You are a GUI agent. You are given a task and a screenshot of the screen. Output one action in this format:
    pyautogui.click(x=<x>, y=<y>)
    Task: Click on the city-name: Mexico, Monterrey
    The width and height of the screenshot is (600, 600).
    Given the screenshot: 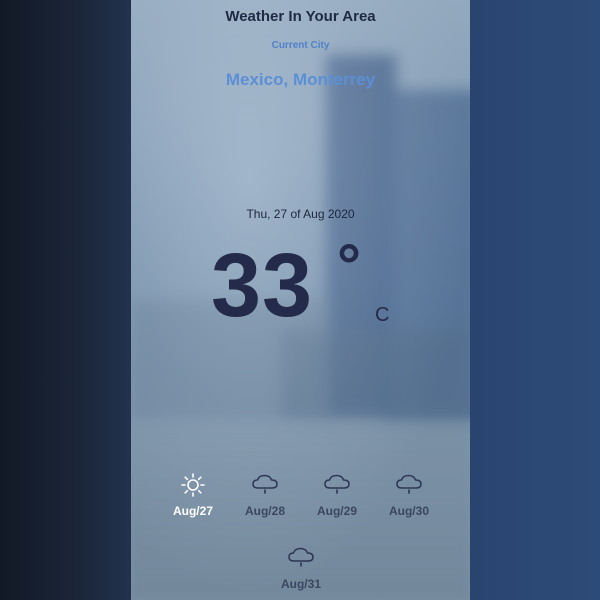 What is the action you would take?
    pyautogui.click(x=300, y=80)
    